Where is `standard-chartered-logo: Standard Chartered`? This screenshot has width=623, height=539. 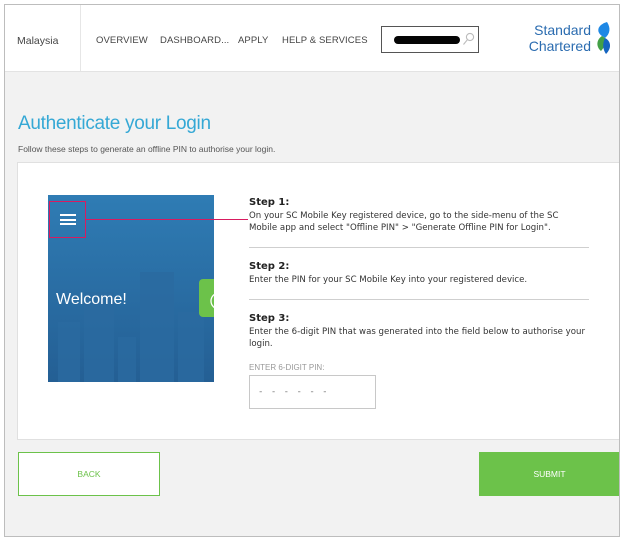 standard-chartered-logo: Standard Chartered is located at coordinates (574, 39).